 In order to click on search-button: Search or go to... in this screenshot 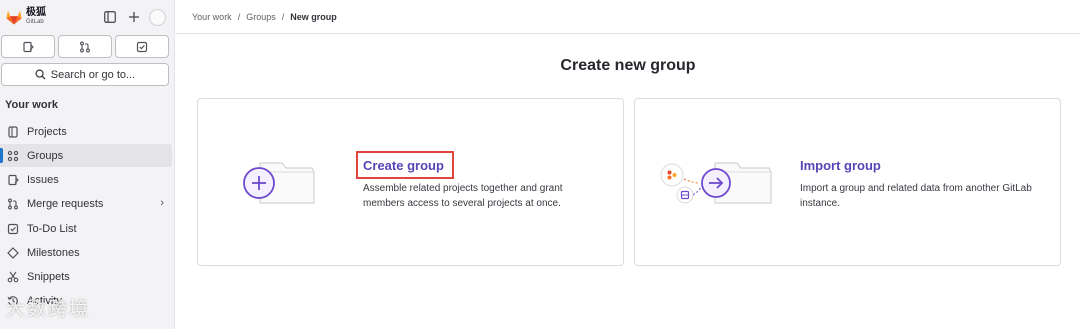, I will do `click(85, 74)`.